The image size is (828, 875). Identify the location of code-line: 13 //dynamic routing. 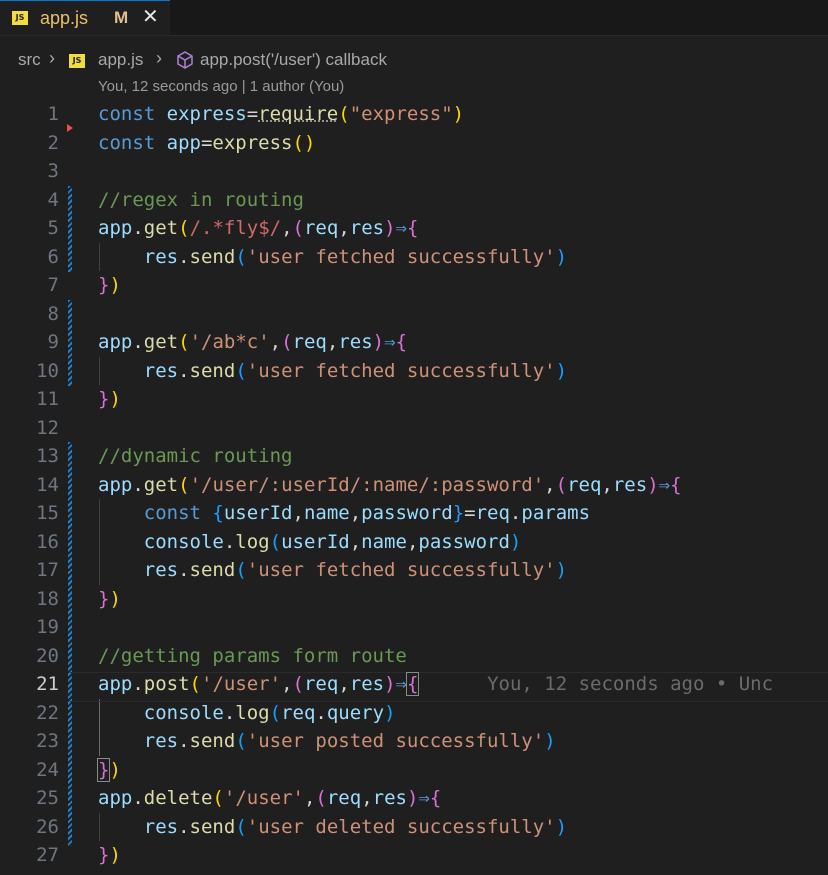
(414, 456).